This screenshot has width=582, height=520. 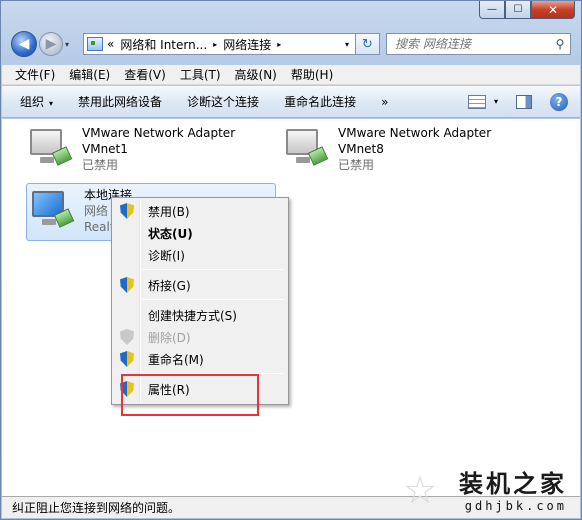 I want to click on watermark-title: 装机之家, so click(x=513, y=483).